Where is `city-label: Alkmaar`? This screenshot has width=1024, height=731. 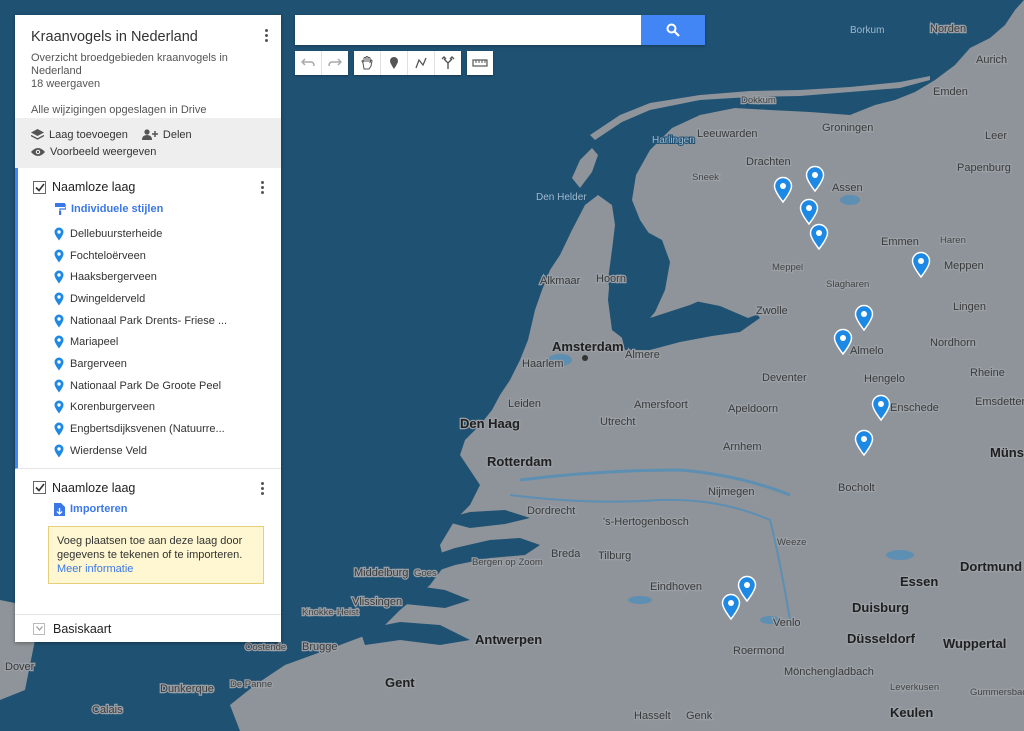 city-label: Alkmaar is located at coordinates (560, 281).